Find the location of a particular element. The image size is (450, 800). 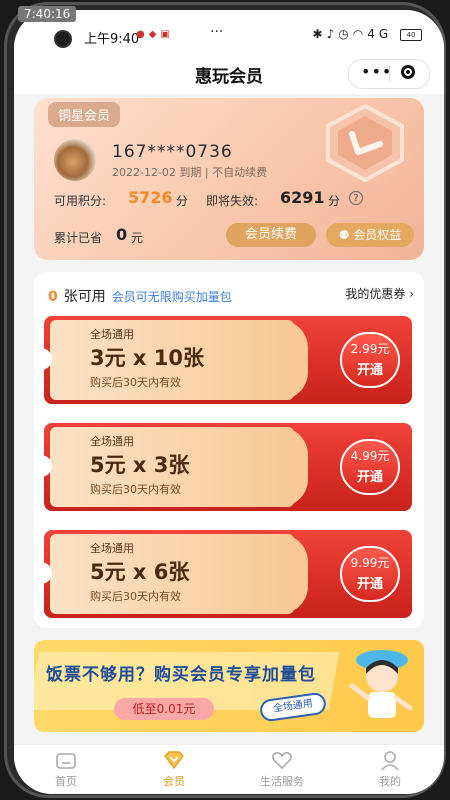

bluetooth-icon: ✱ is located at coordinates (319, 34).